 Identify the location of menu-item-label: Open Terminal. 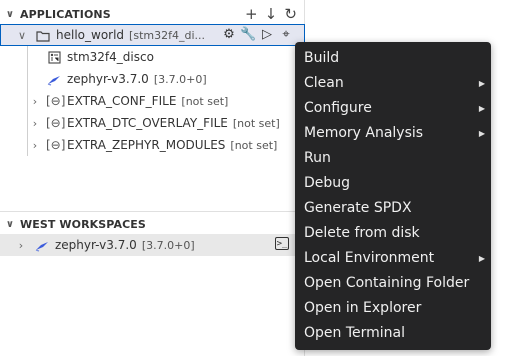
(355, 333).